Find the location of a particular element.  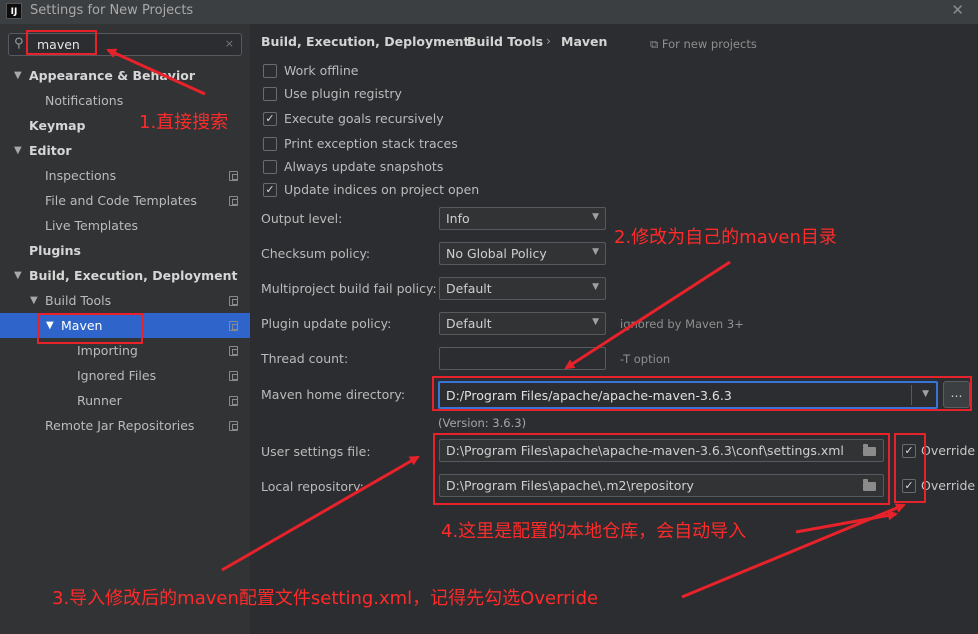

sidebar-item-remote-jar-repositories: Remote Jar Repositories is located at coordinates (125, 425).